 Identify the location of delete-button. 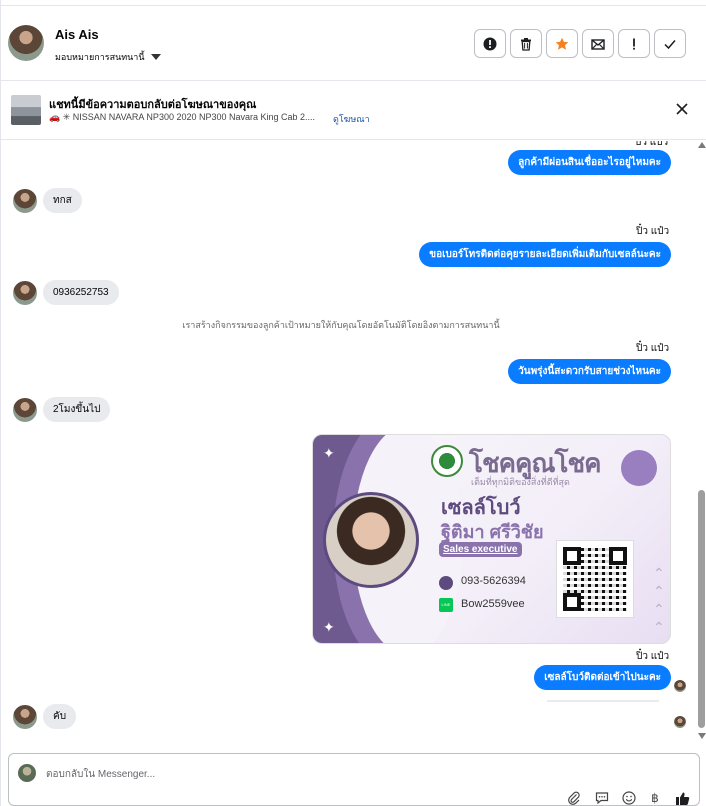
(526, 43).